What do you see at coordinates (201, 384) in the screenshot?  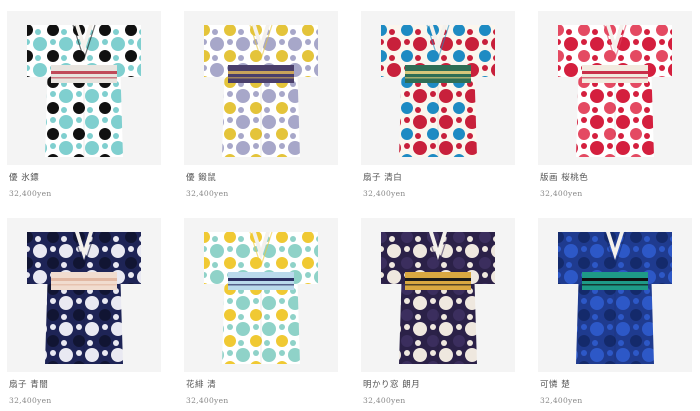 I see `product-name: 花緋 清` at bounding box center [201, 384].